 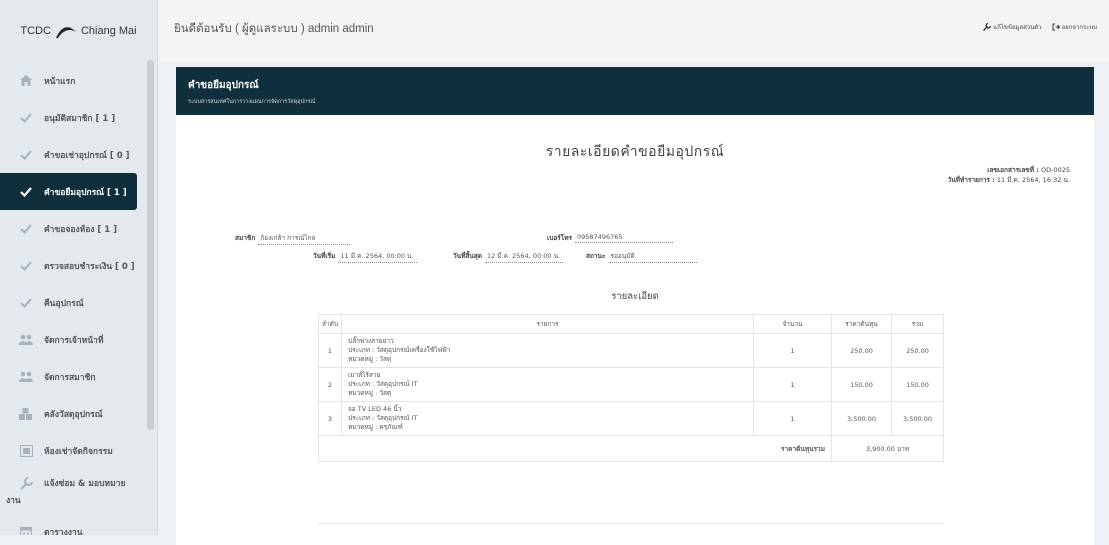 I want to click on sidebar-scrollbar, so click(x=150, y=245).